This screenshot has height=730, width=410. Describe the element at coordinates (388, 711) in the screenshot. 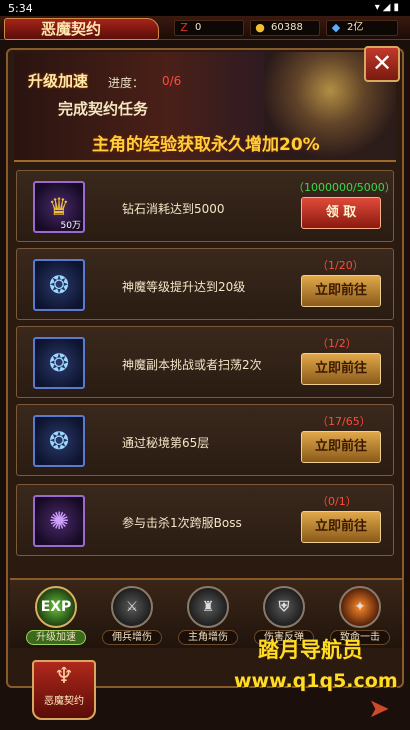

I see `return-arrow-icon: ➤` at that location.